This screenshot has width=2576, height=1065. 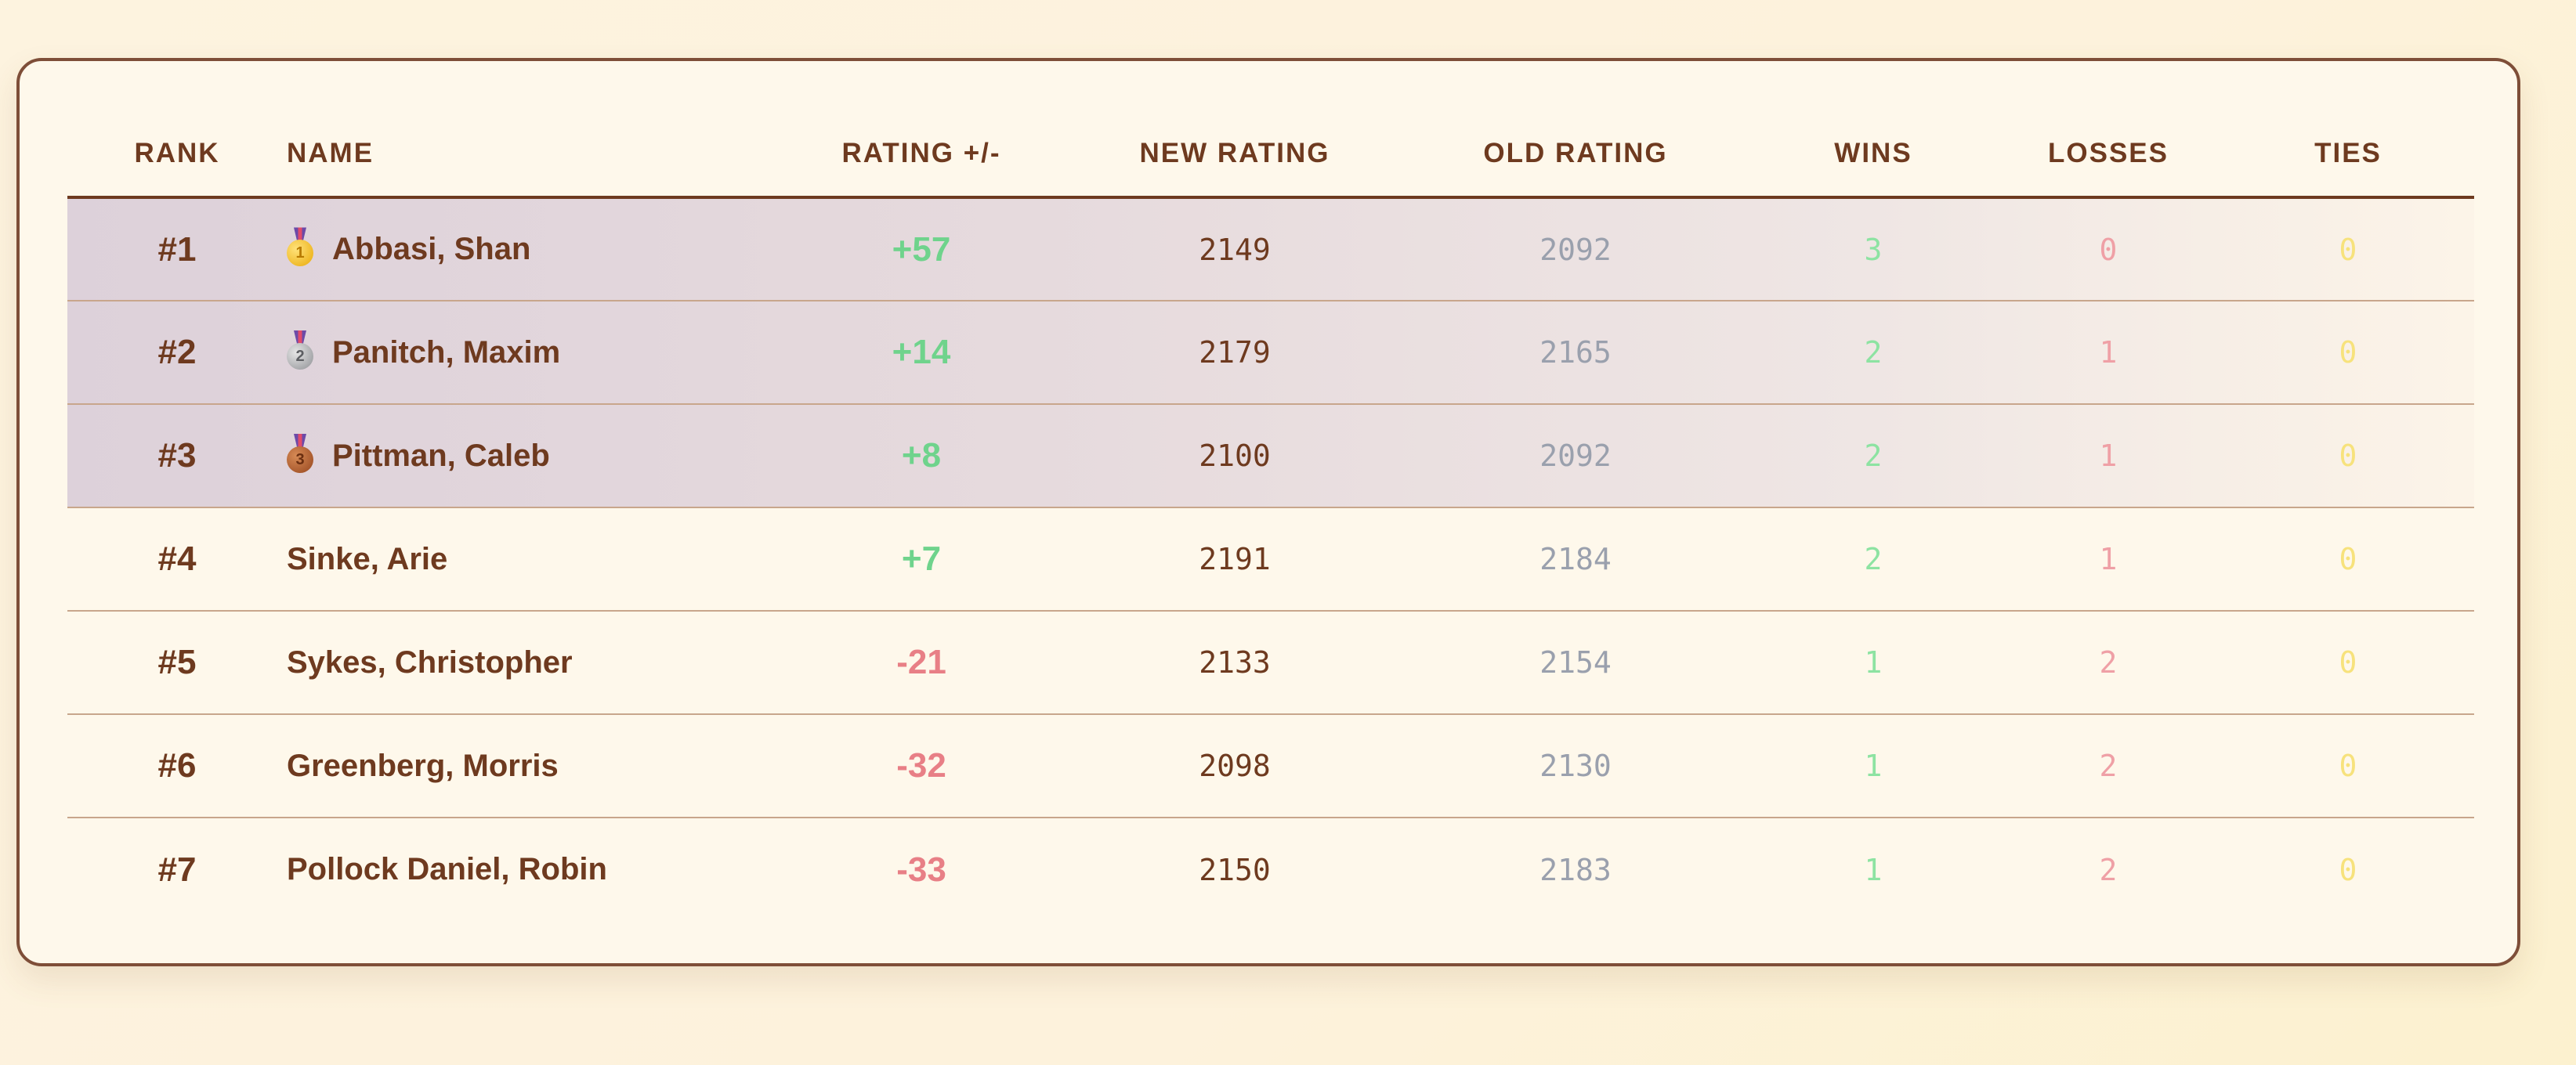 I want to click on table-row: #2 2 Panitch, Maxim +14 2179 2165 2 1 0, so click(x=1271, y=353).